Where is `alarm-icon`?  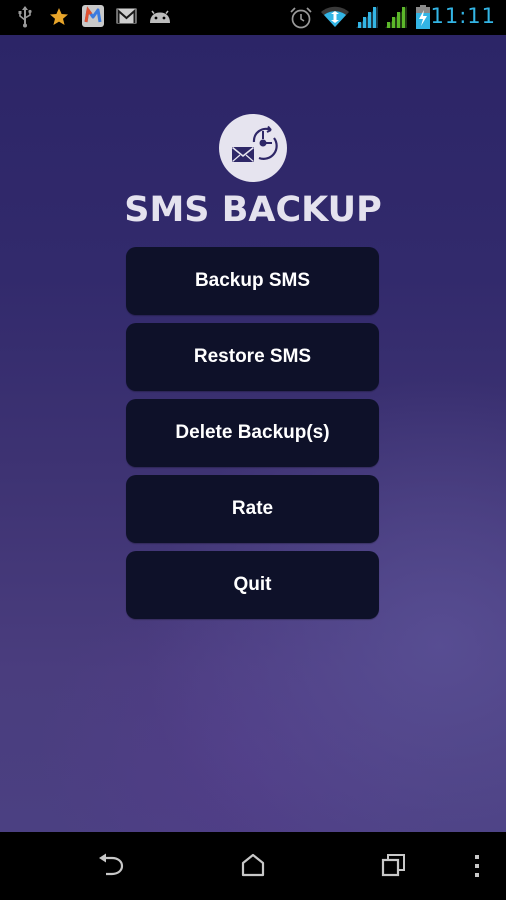 alarm-icon is located at coordinates (301, 20).